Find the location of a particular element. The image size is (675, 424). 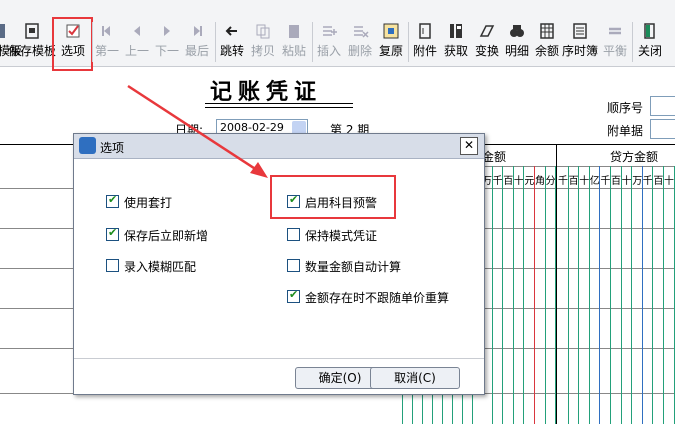

annotation-arrow is located at coordinates (197, 131).